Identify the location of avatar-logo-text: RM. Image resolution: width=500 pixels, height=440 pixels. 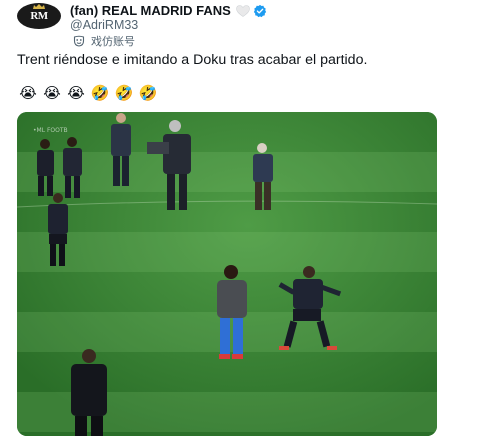
(39, 16).